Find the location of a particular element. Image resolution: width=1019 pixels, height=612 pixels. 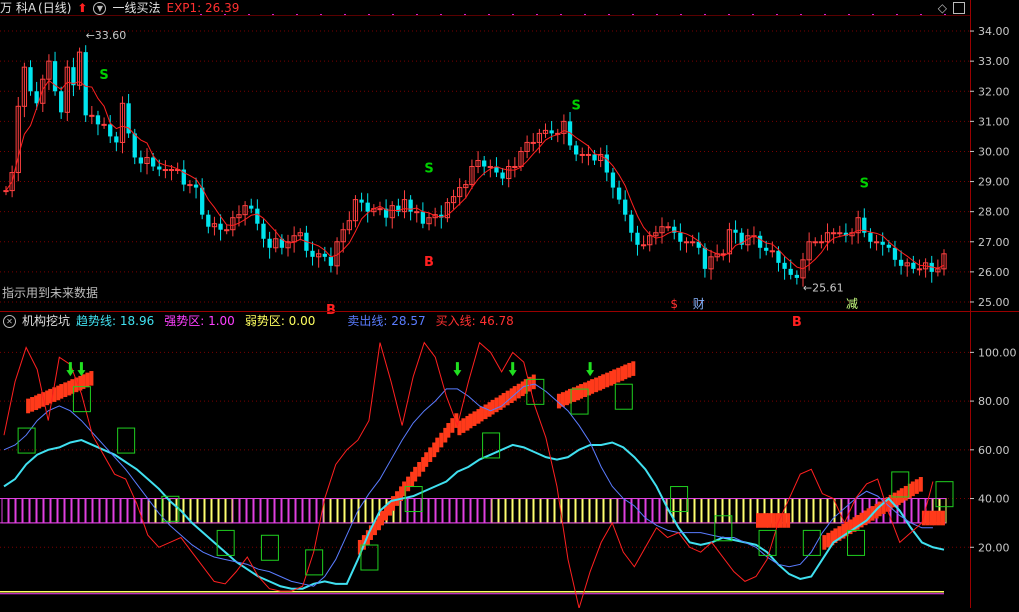

y-tick-label: 26.00 is located at coordinates (994, 272).